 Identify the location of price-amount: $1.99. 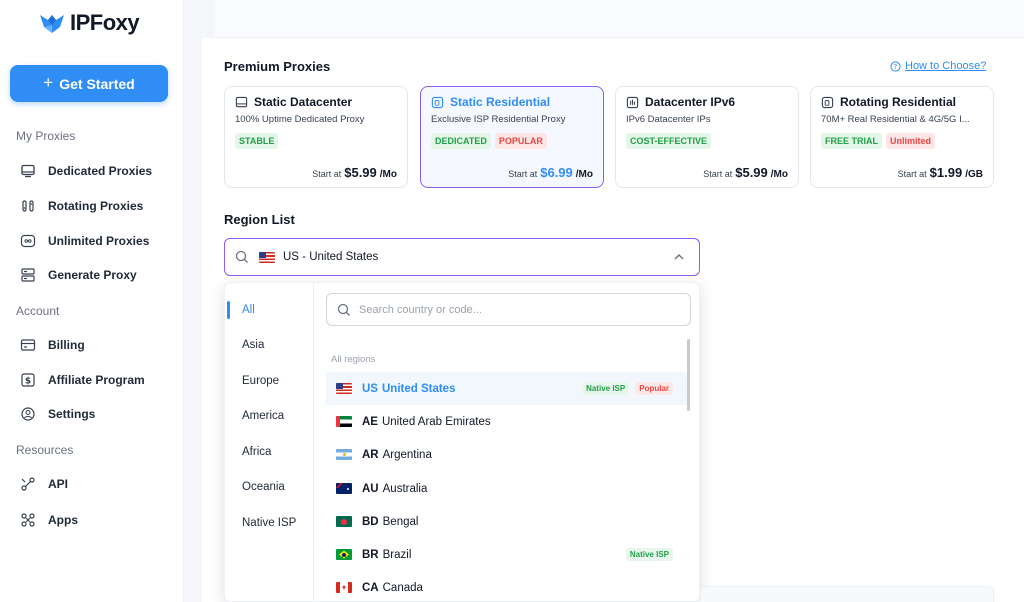
(946, 172).